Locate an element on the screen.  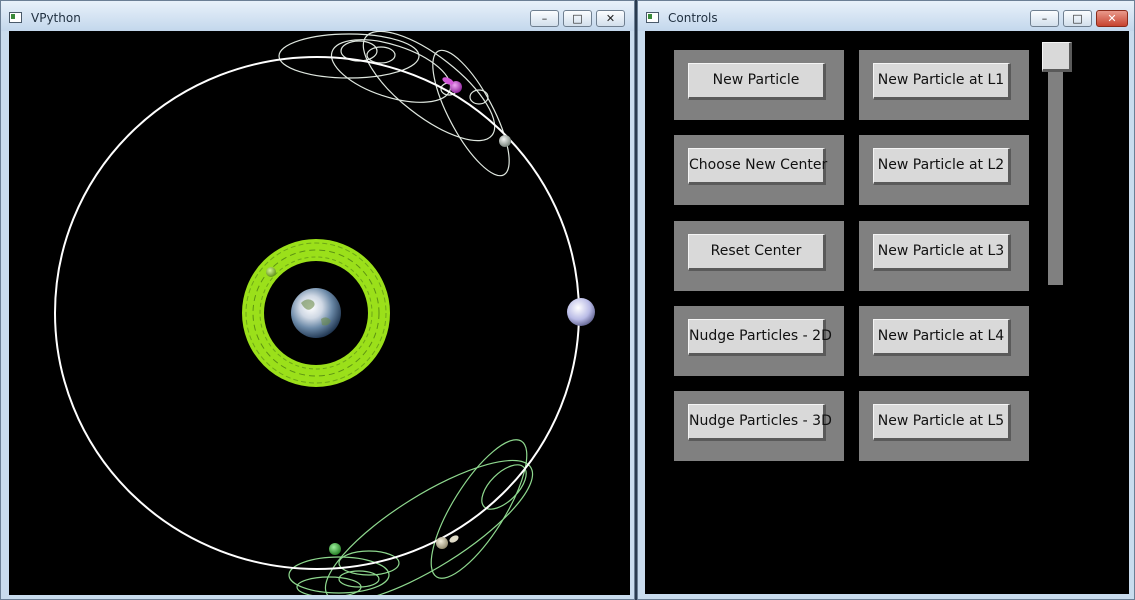
nudge-3d-frame: Nudge Particles - 3D is located at coordinates (759, 426).